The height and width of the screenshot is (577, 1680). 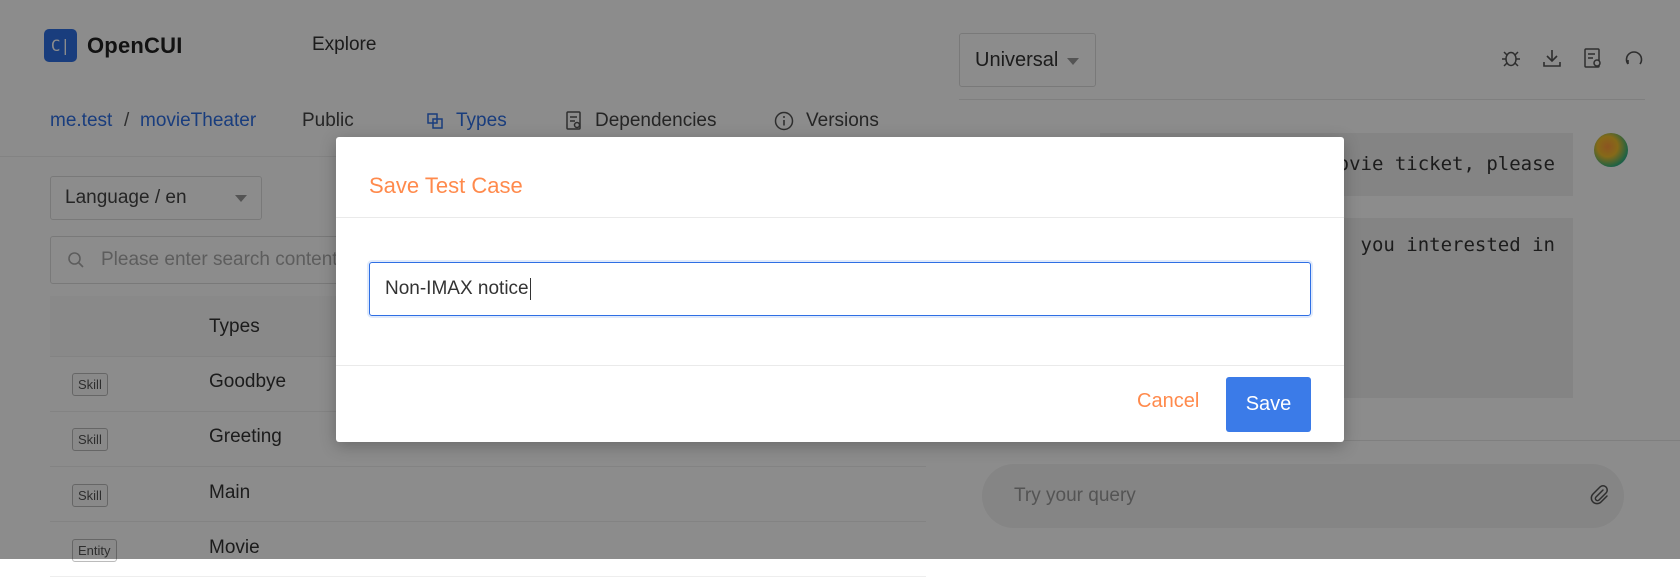 I want to click on dialog-footer-divider, so click(x=840, y=365).